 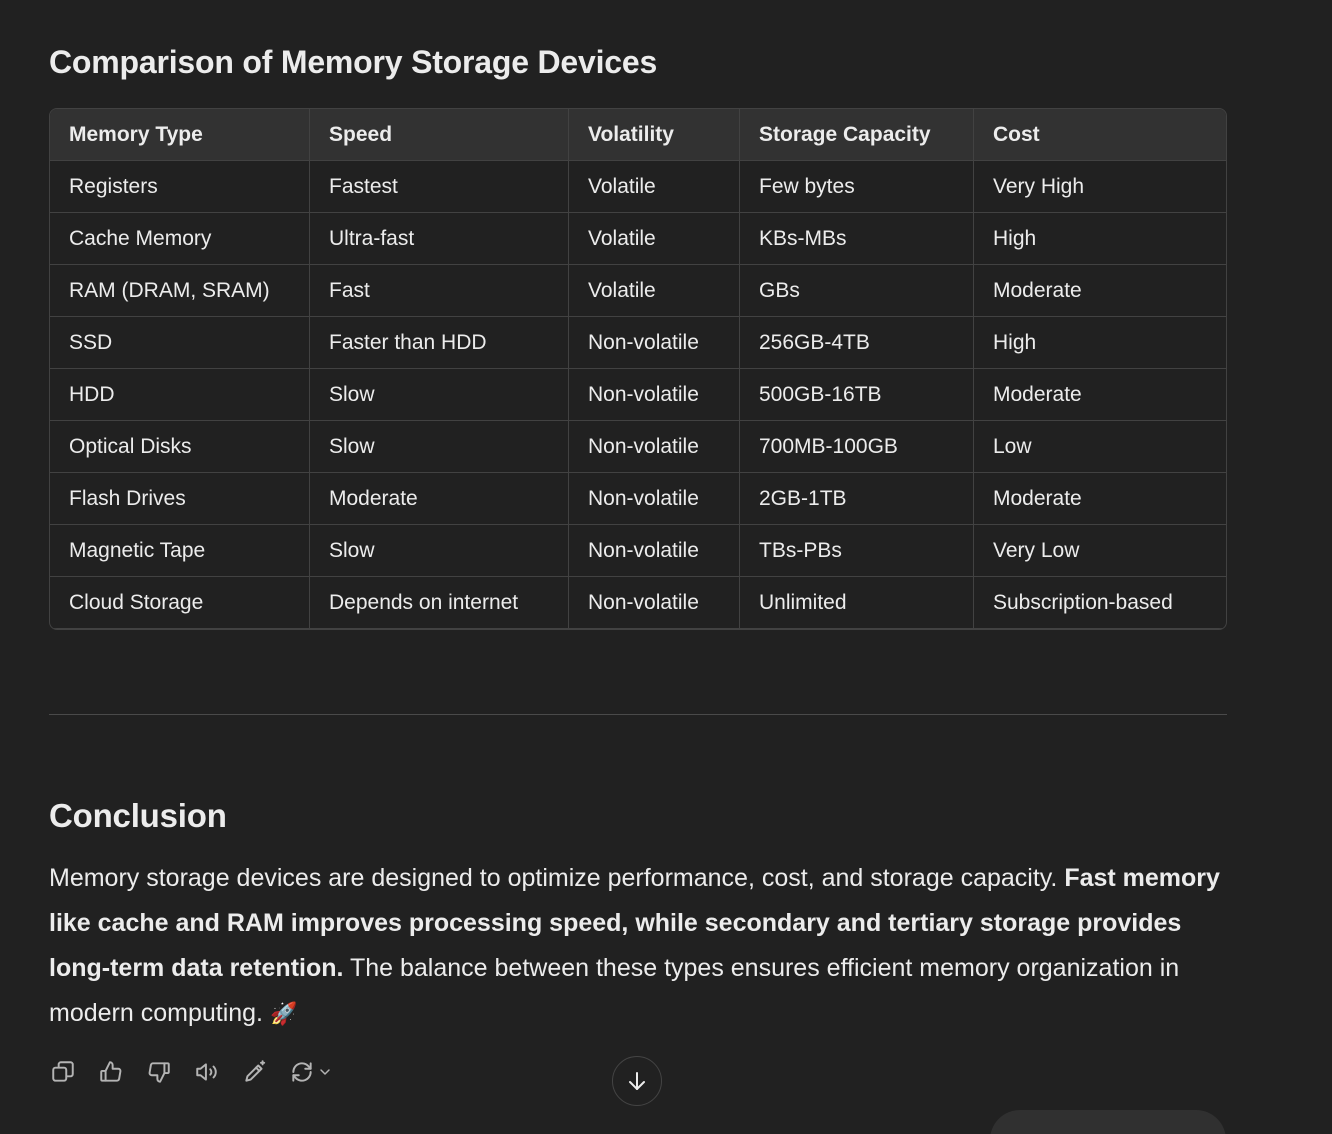 I want to click on header-storage-capacity: Storage Capacity, so click(x=856, y=135).